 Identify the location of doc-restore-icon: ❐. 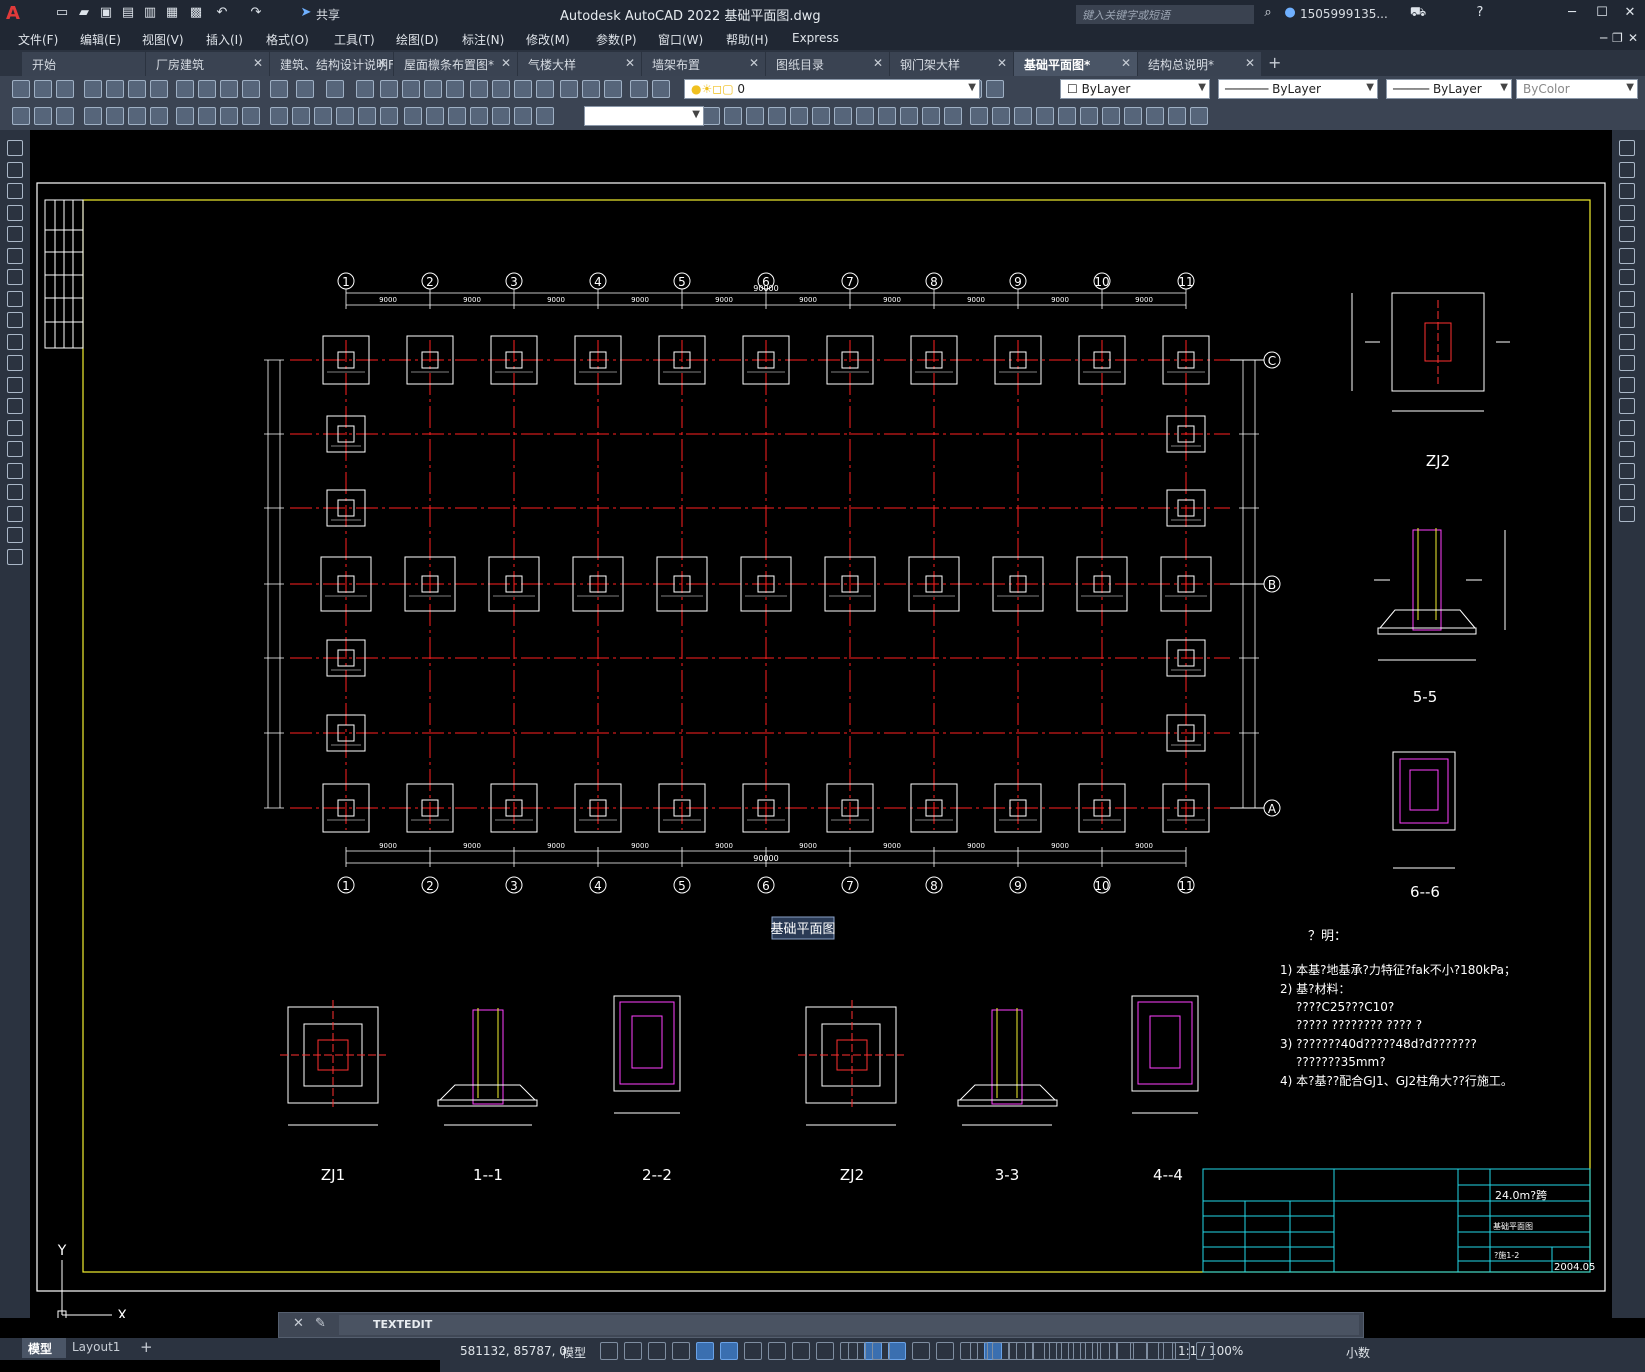
(1617, 38).